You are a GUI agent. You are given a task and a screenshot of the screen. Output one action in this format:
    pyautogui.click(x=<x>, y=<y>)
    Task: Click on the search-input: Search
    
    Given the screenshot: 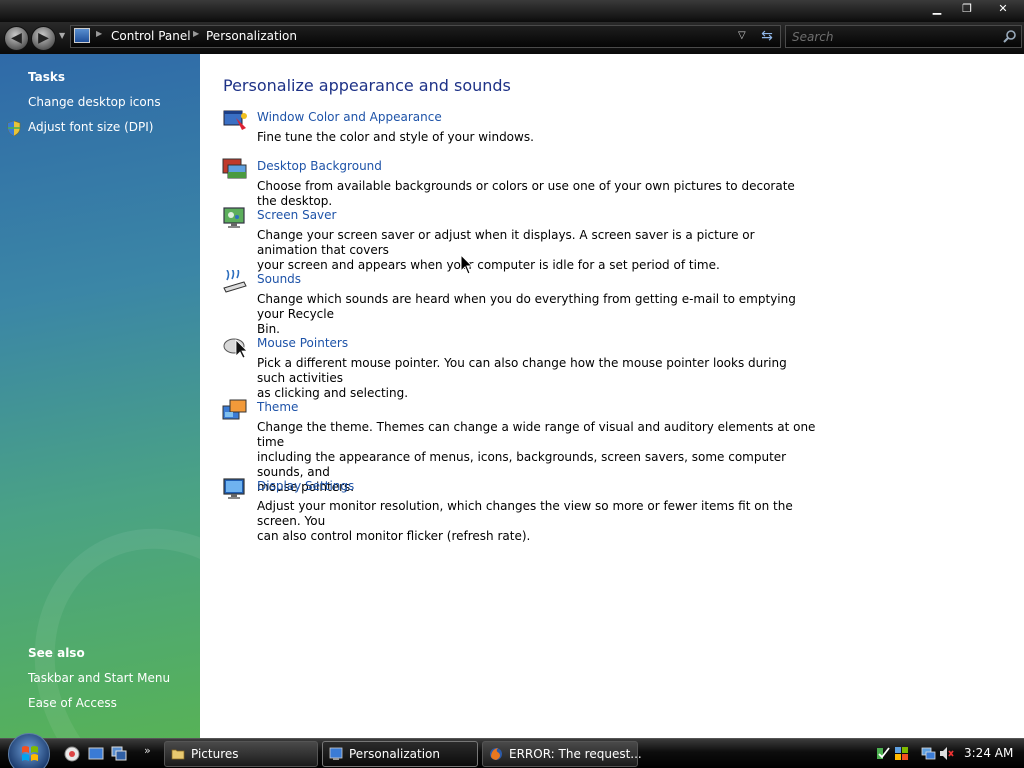 What is the action you would take?
    pyautogui.click(x=813, y=37)
    